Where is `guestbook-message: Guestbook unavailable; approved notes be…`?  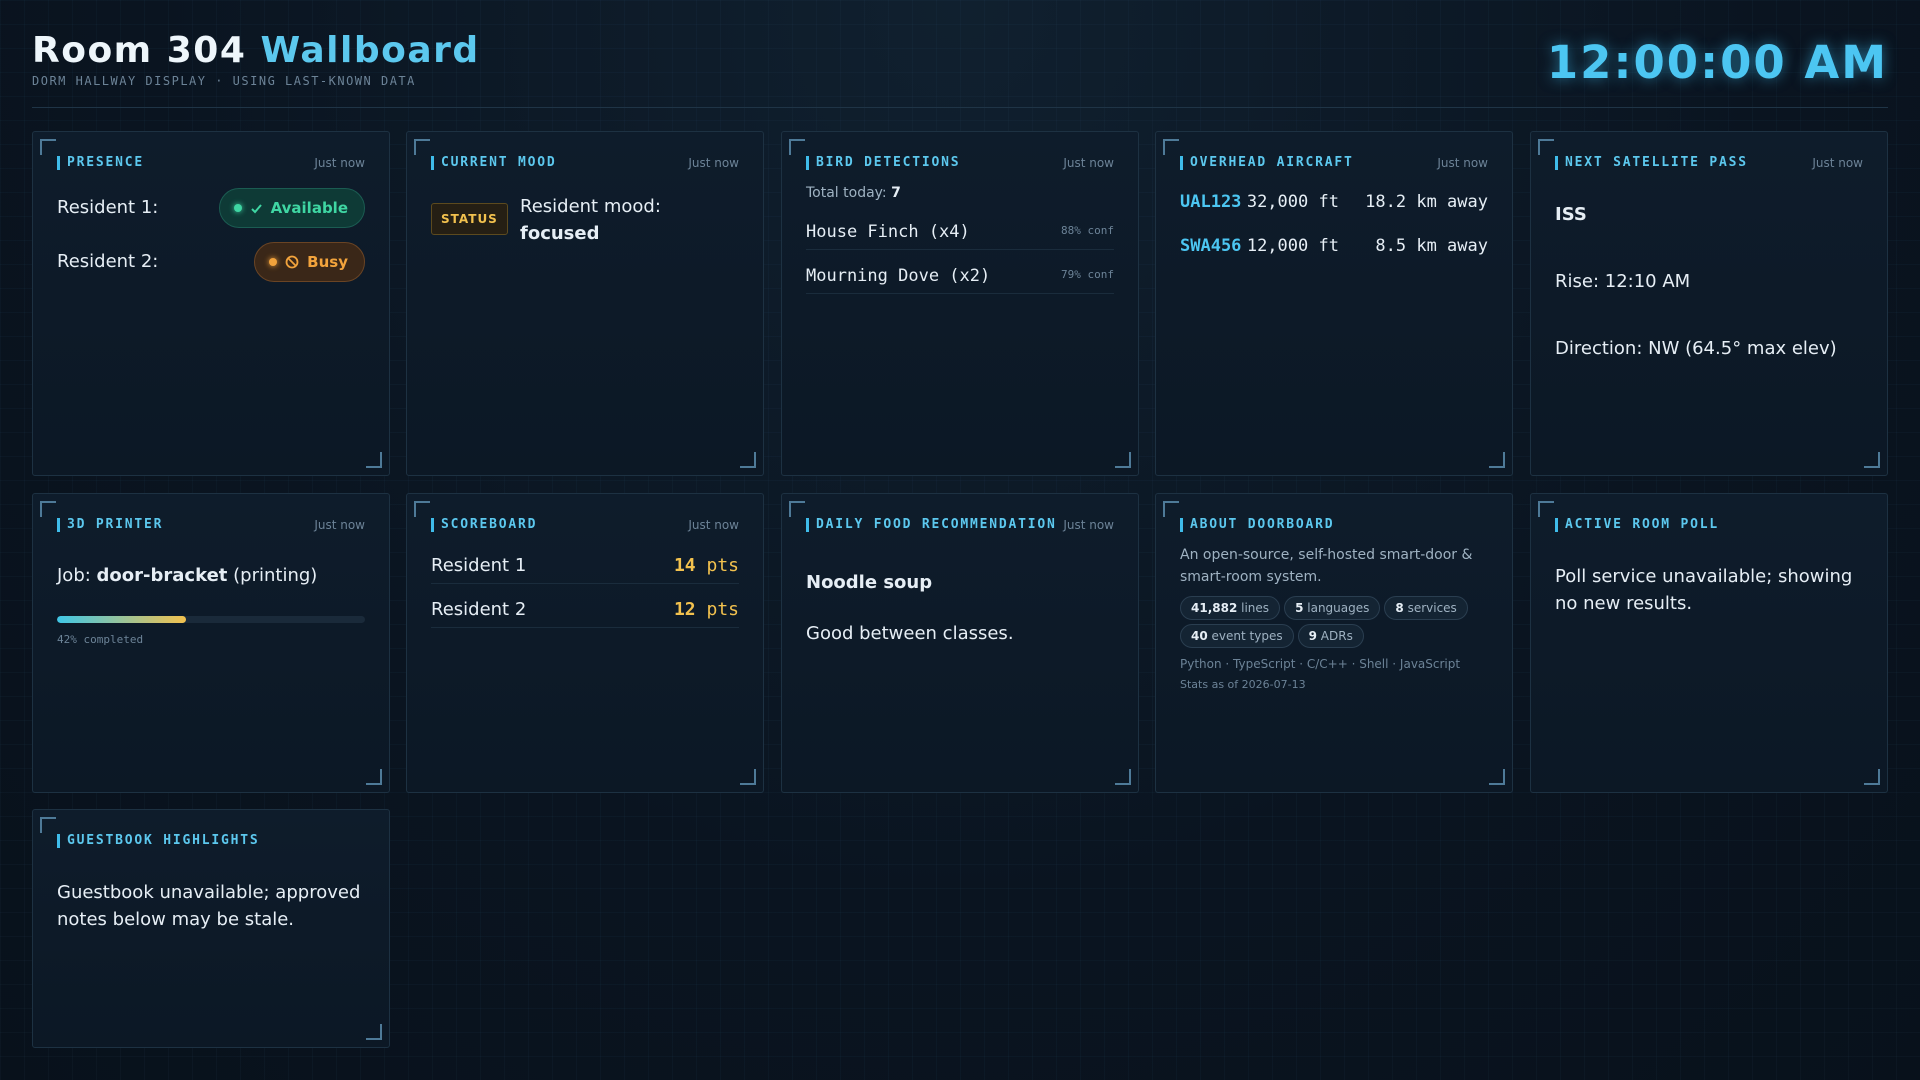
guestbook-message: Guestbook unavailable; approved notes be… is located at coordinates (209, 906).